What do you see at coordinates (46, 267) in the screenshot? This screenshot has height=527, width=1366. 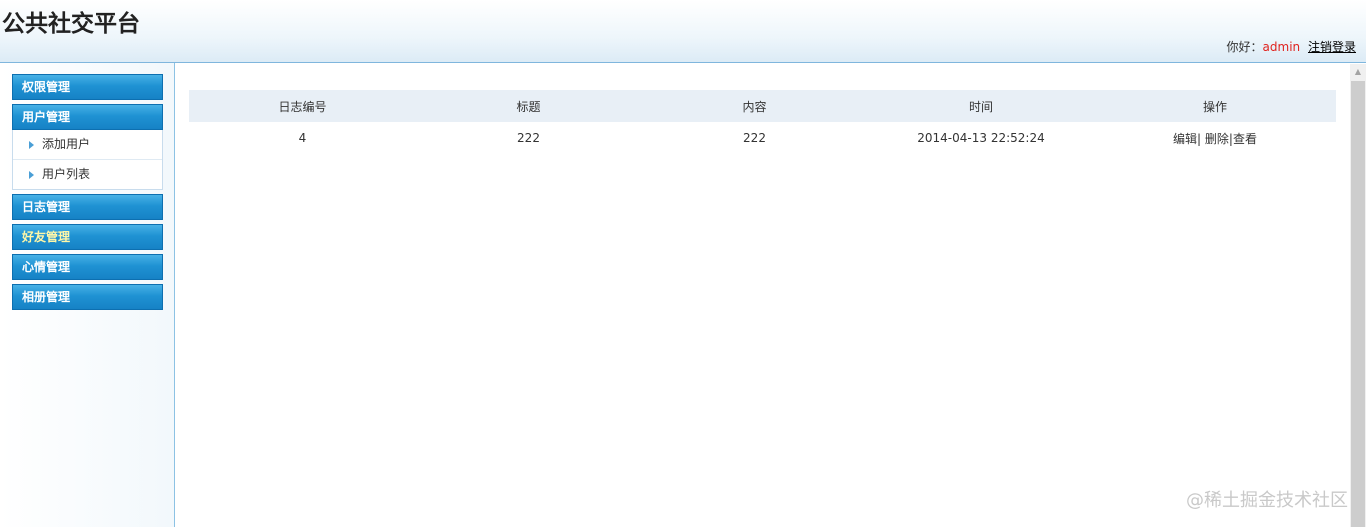 I see `menu-label: 心情管理` at bounding box center [46, 267].